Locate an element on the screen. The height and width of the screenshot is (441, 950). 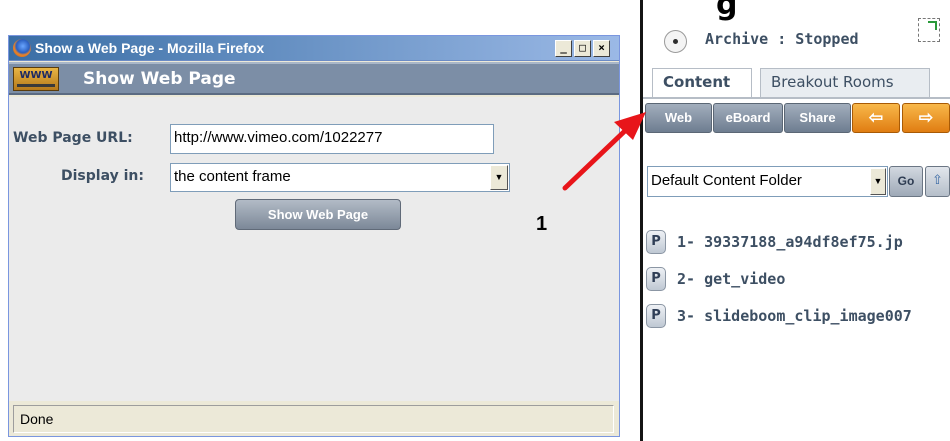
list-item: P 2- get_video is located at coordinates (798, 280).